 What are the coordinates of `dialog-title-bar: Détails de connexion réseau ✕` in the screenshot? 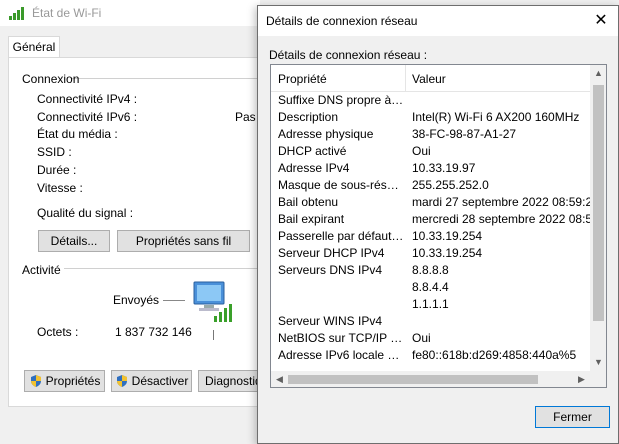 It's located at (438, 21).